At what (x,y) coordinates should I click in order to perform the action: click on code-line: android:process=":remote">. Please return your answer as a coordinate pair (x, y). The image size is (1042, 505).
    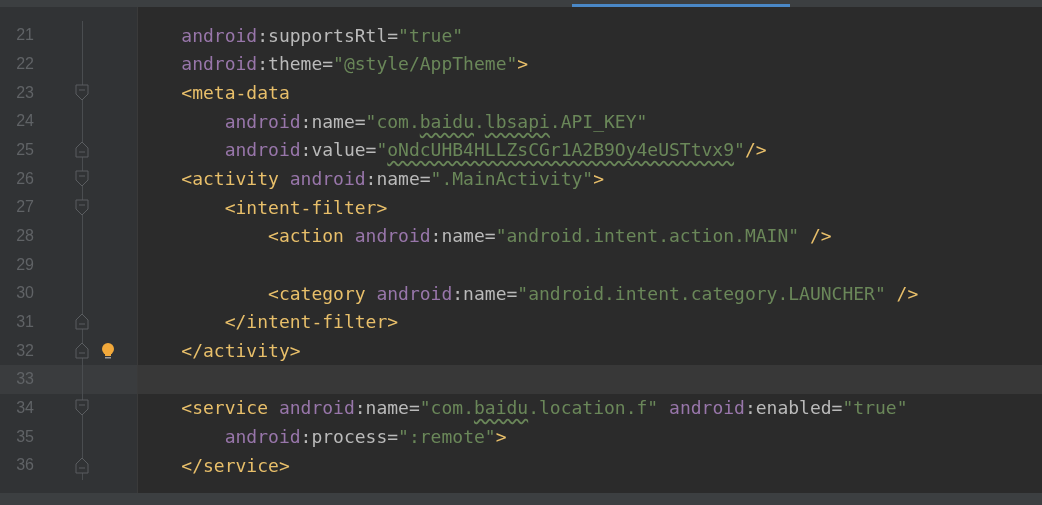
    Looking at the image, I should click on (365, 437).